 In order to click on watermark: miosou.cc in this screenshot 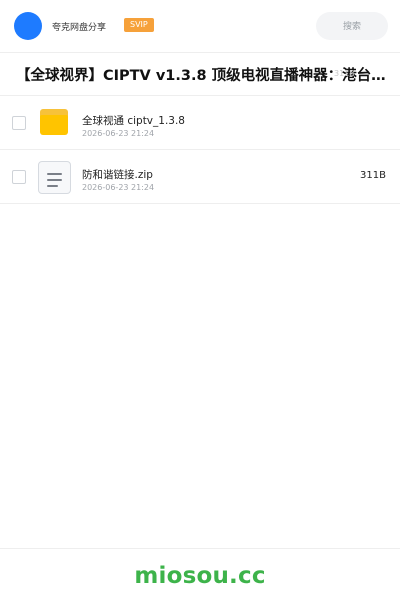, I will do `click(200, 576)`.